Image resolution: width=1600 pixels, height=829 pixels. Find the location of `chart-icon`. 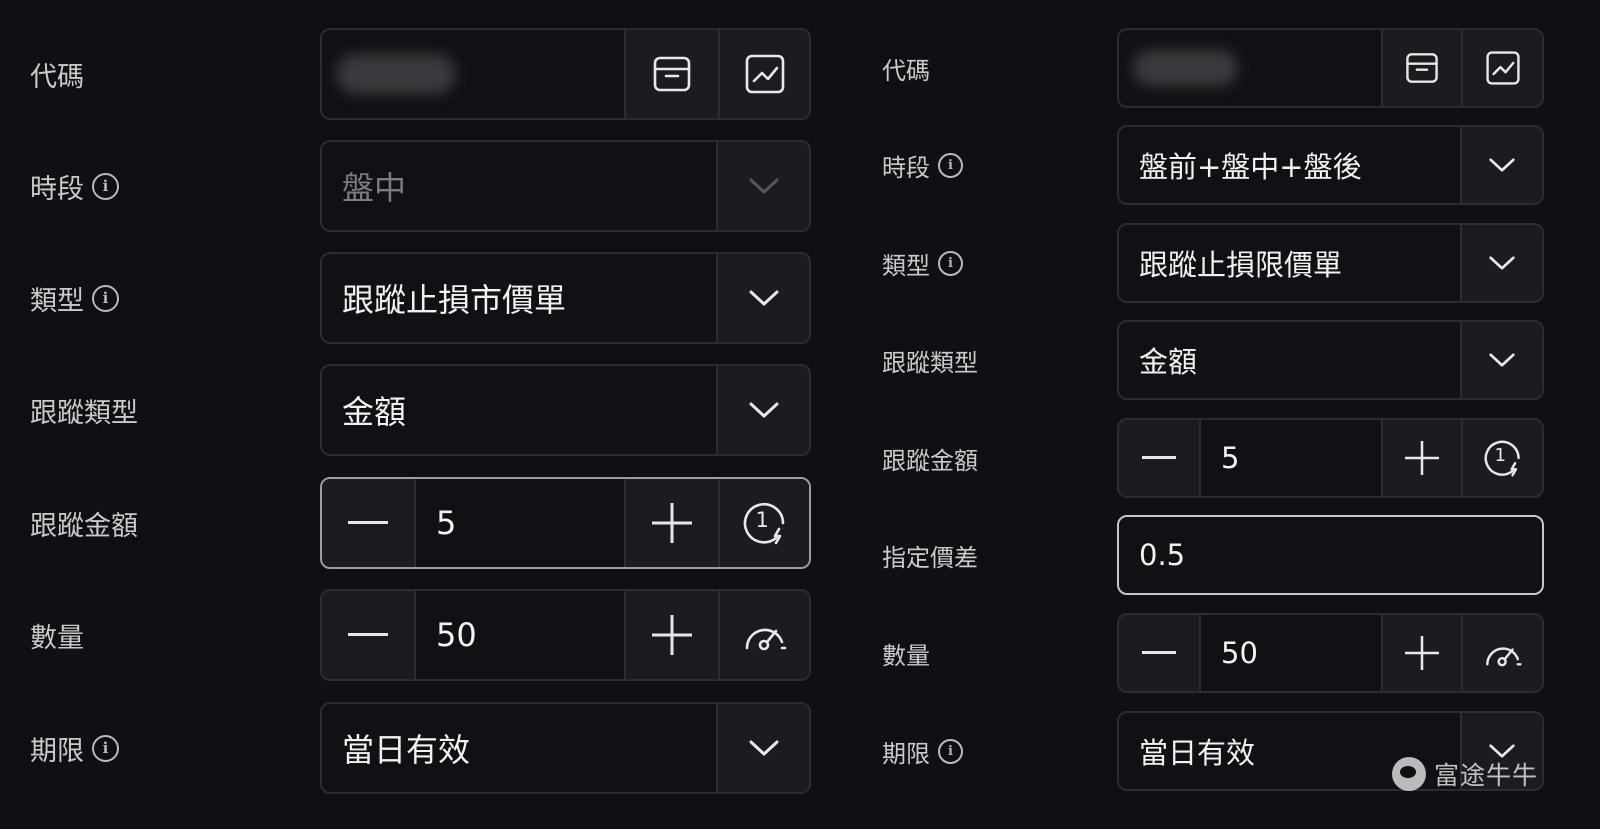

chart-icon is located at coordinates (1503, 68).